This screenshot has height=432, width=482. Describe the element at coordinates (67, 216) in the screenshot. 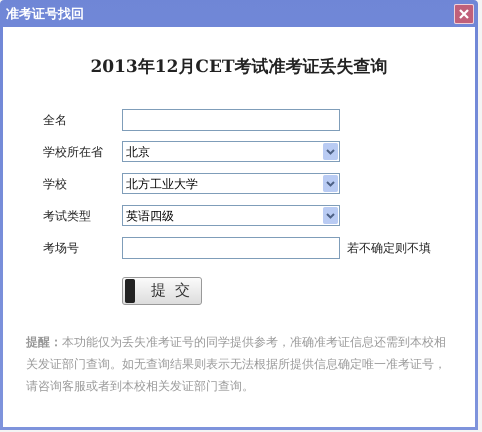

I see `field-label: 考试类型` at that location.